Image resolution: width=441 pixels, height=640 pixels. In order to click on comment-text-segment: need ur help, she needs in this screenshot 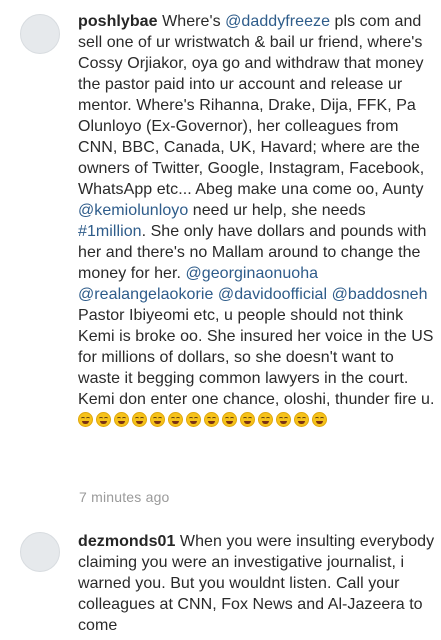, I will do `click(277, 210)`.